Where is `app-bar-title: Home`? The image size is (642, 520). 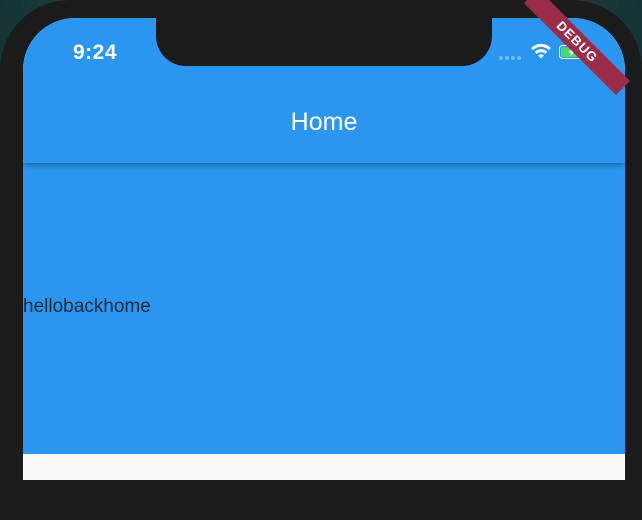 app-bar-title: Home is located at coordinates (324, 122).